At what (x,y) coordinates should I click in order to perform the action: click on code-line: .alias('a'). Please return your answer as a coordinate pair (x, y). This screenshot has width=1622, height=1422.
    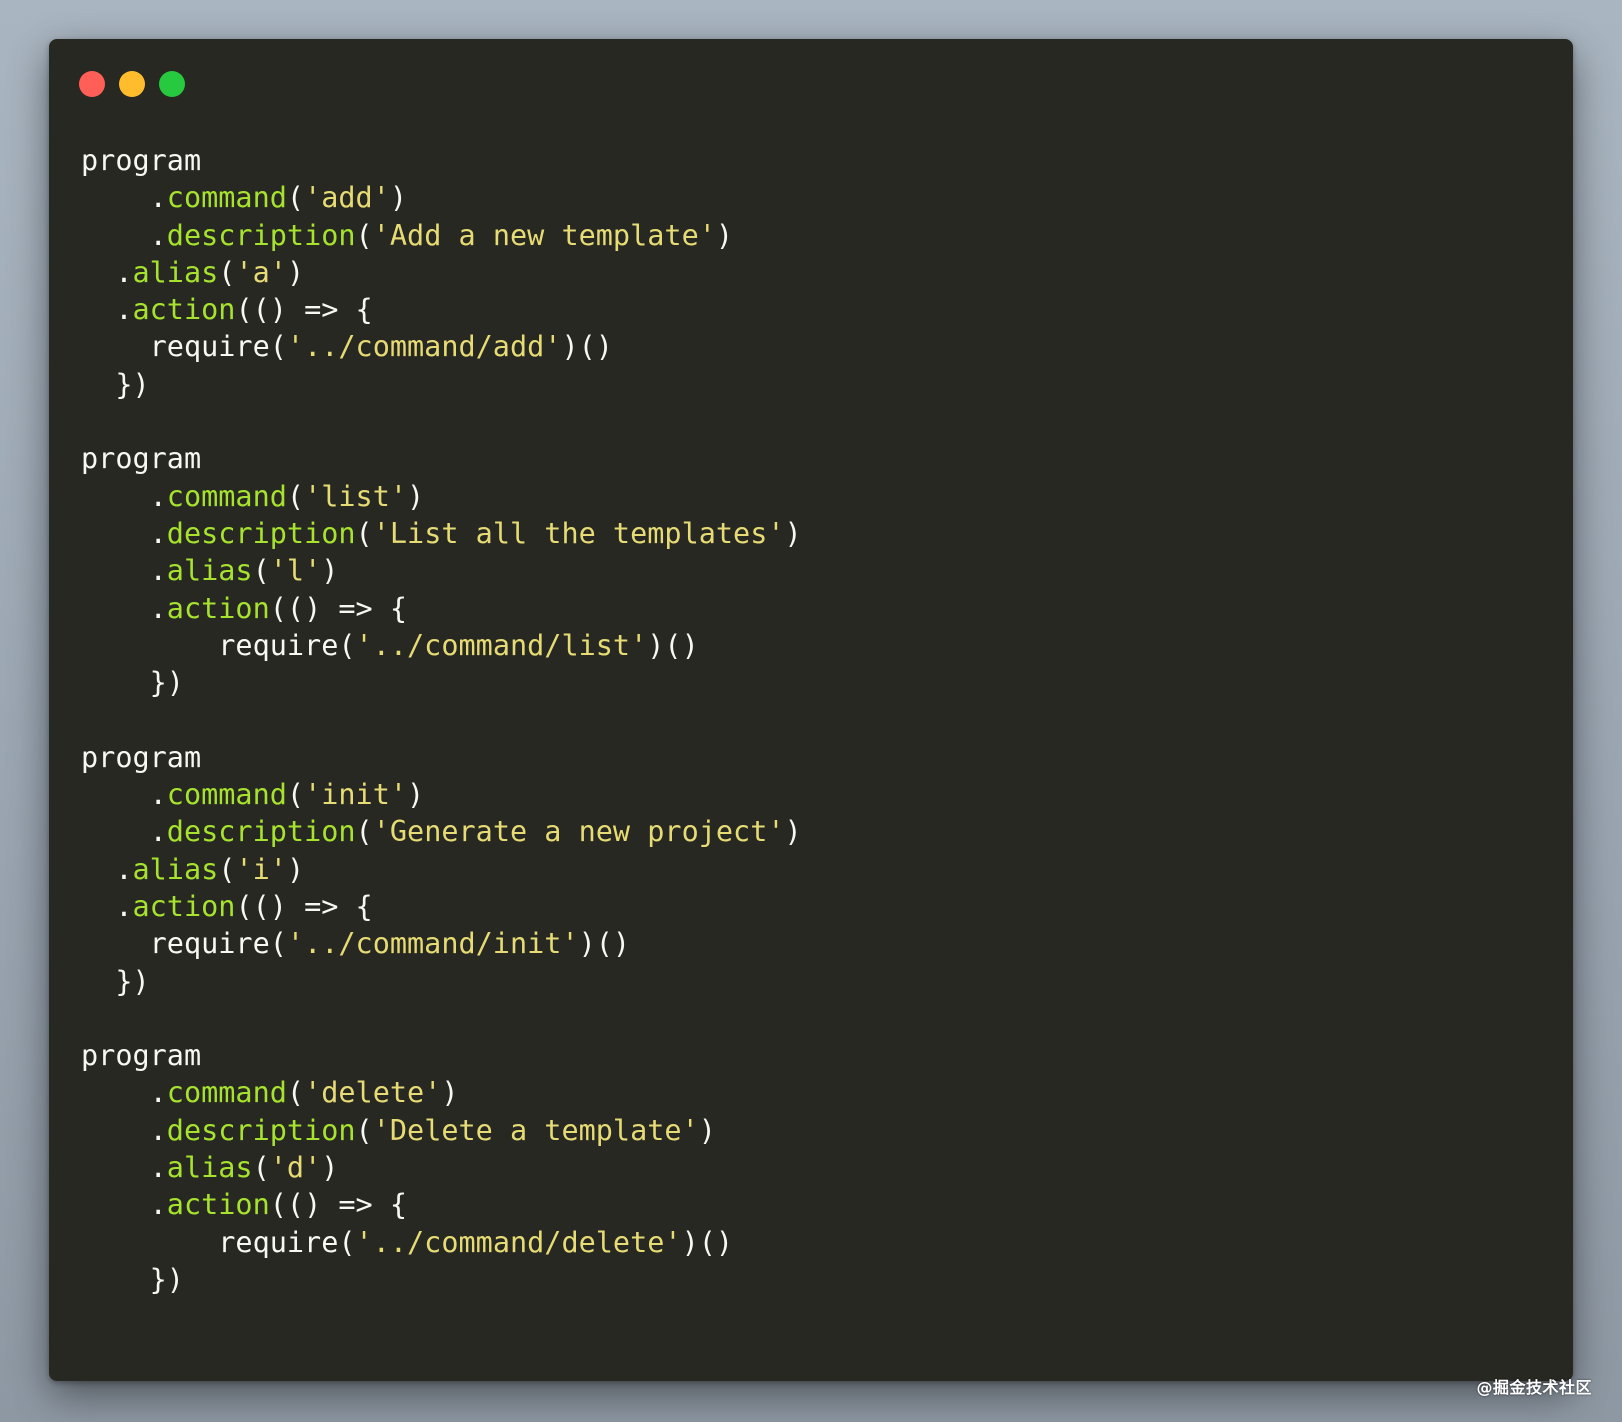
    Looking at the image, I should click on (441, 272).